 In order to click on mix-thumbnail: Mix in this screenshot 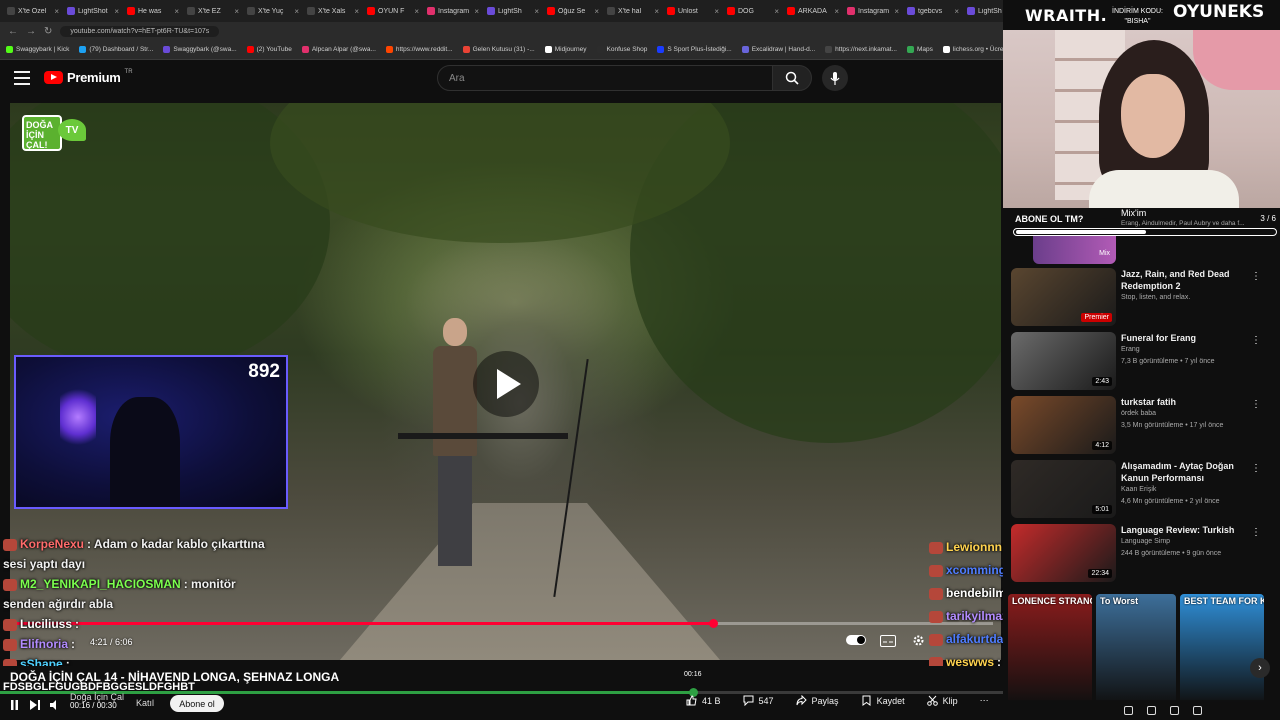, I will do `click(1074, 250)`.